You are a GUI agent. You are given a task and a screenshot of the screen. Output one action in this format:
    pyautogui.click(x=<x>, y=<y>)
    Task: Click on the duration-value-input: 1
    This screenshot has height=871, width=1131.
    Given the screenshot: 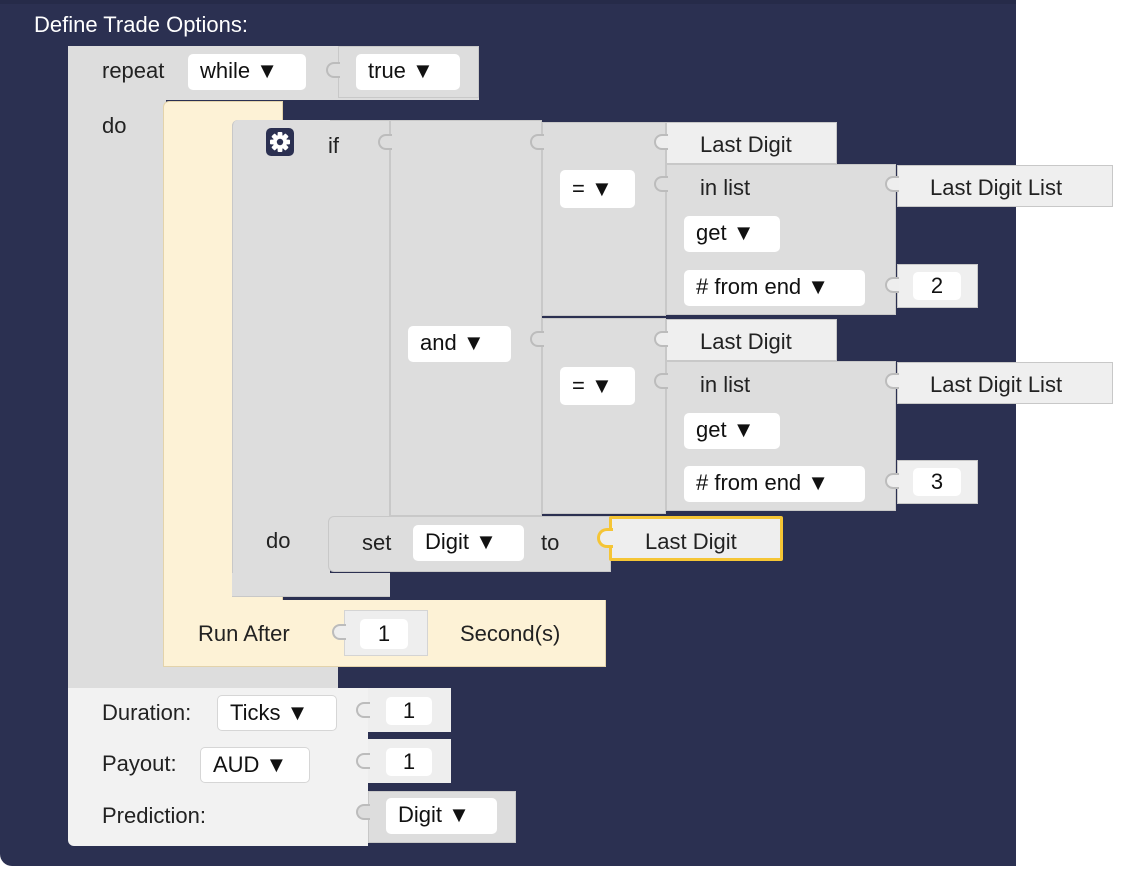 What is the action you would take?
    pyautogui.click(x=409, y=711)
    